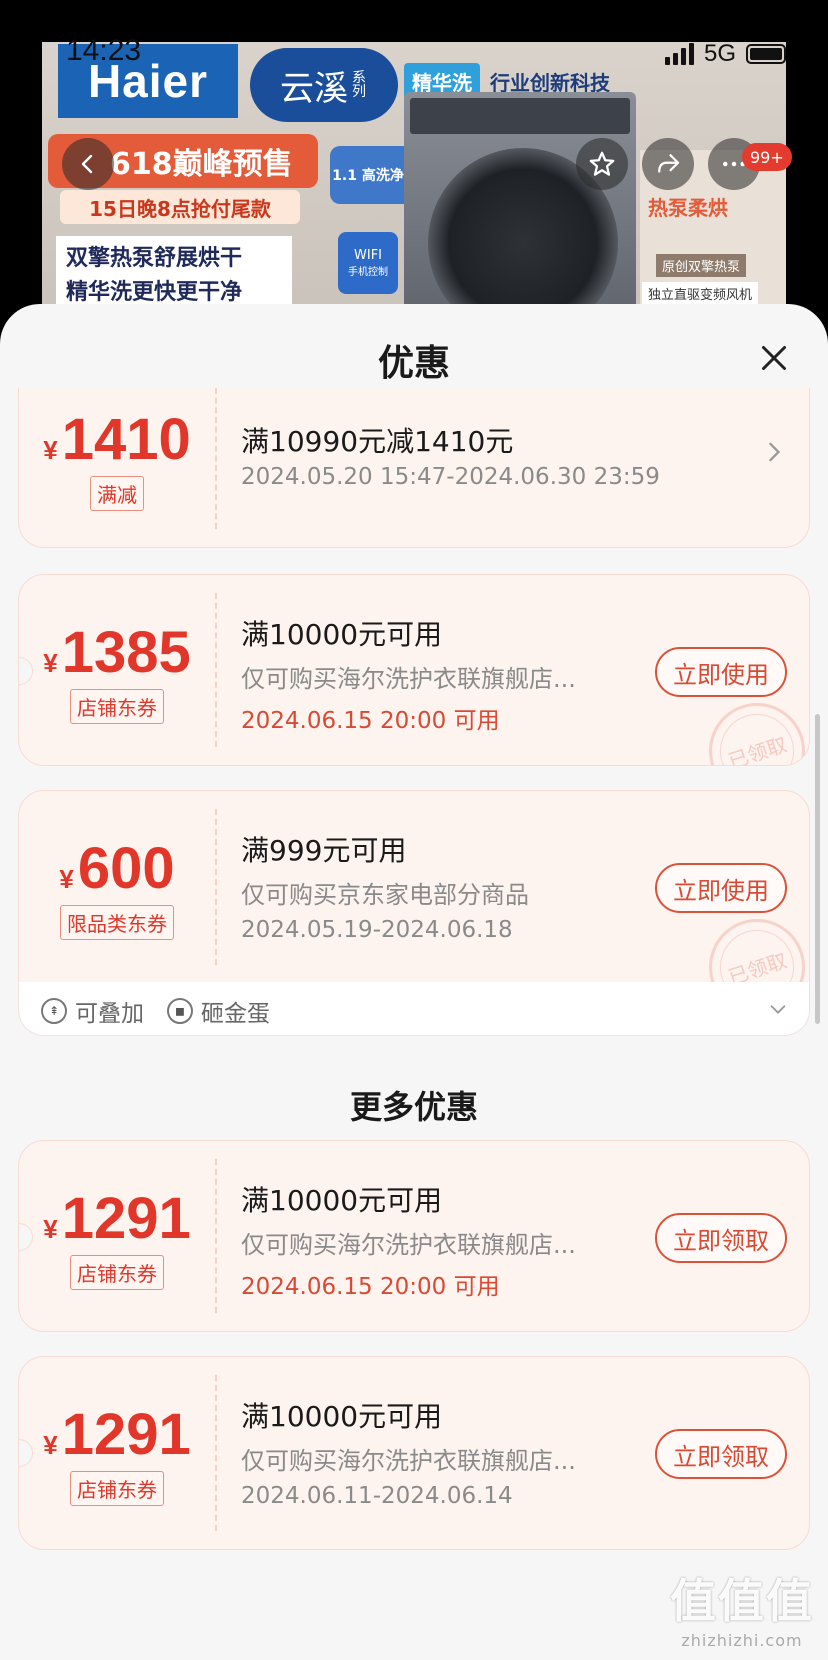  Describe the element at coordinates (359, 85) in the screenshot. I see `series-suffix: 系列` at that location.